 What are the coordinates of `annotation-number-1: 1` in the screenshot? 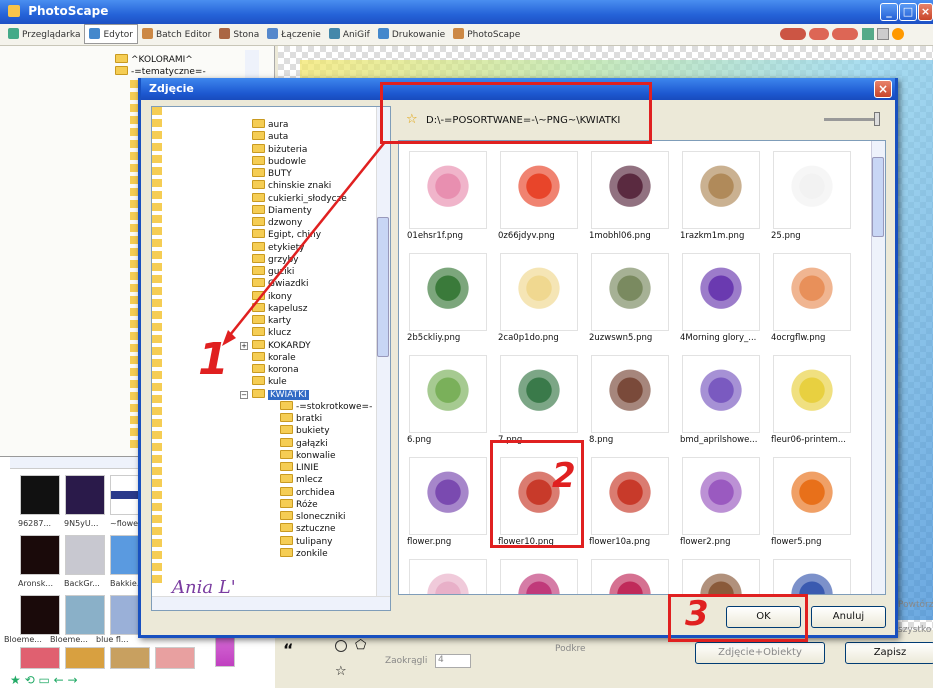 It's located at (213, 359).